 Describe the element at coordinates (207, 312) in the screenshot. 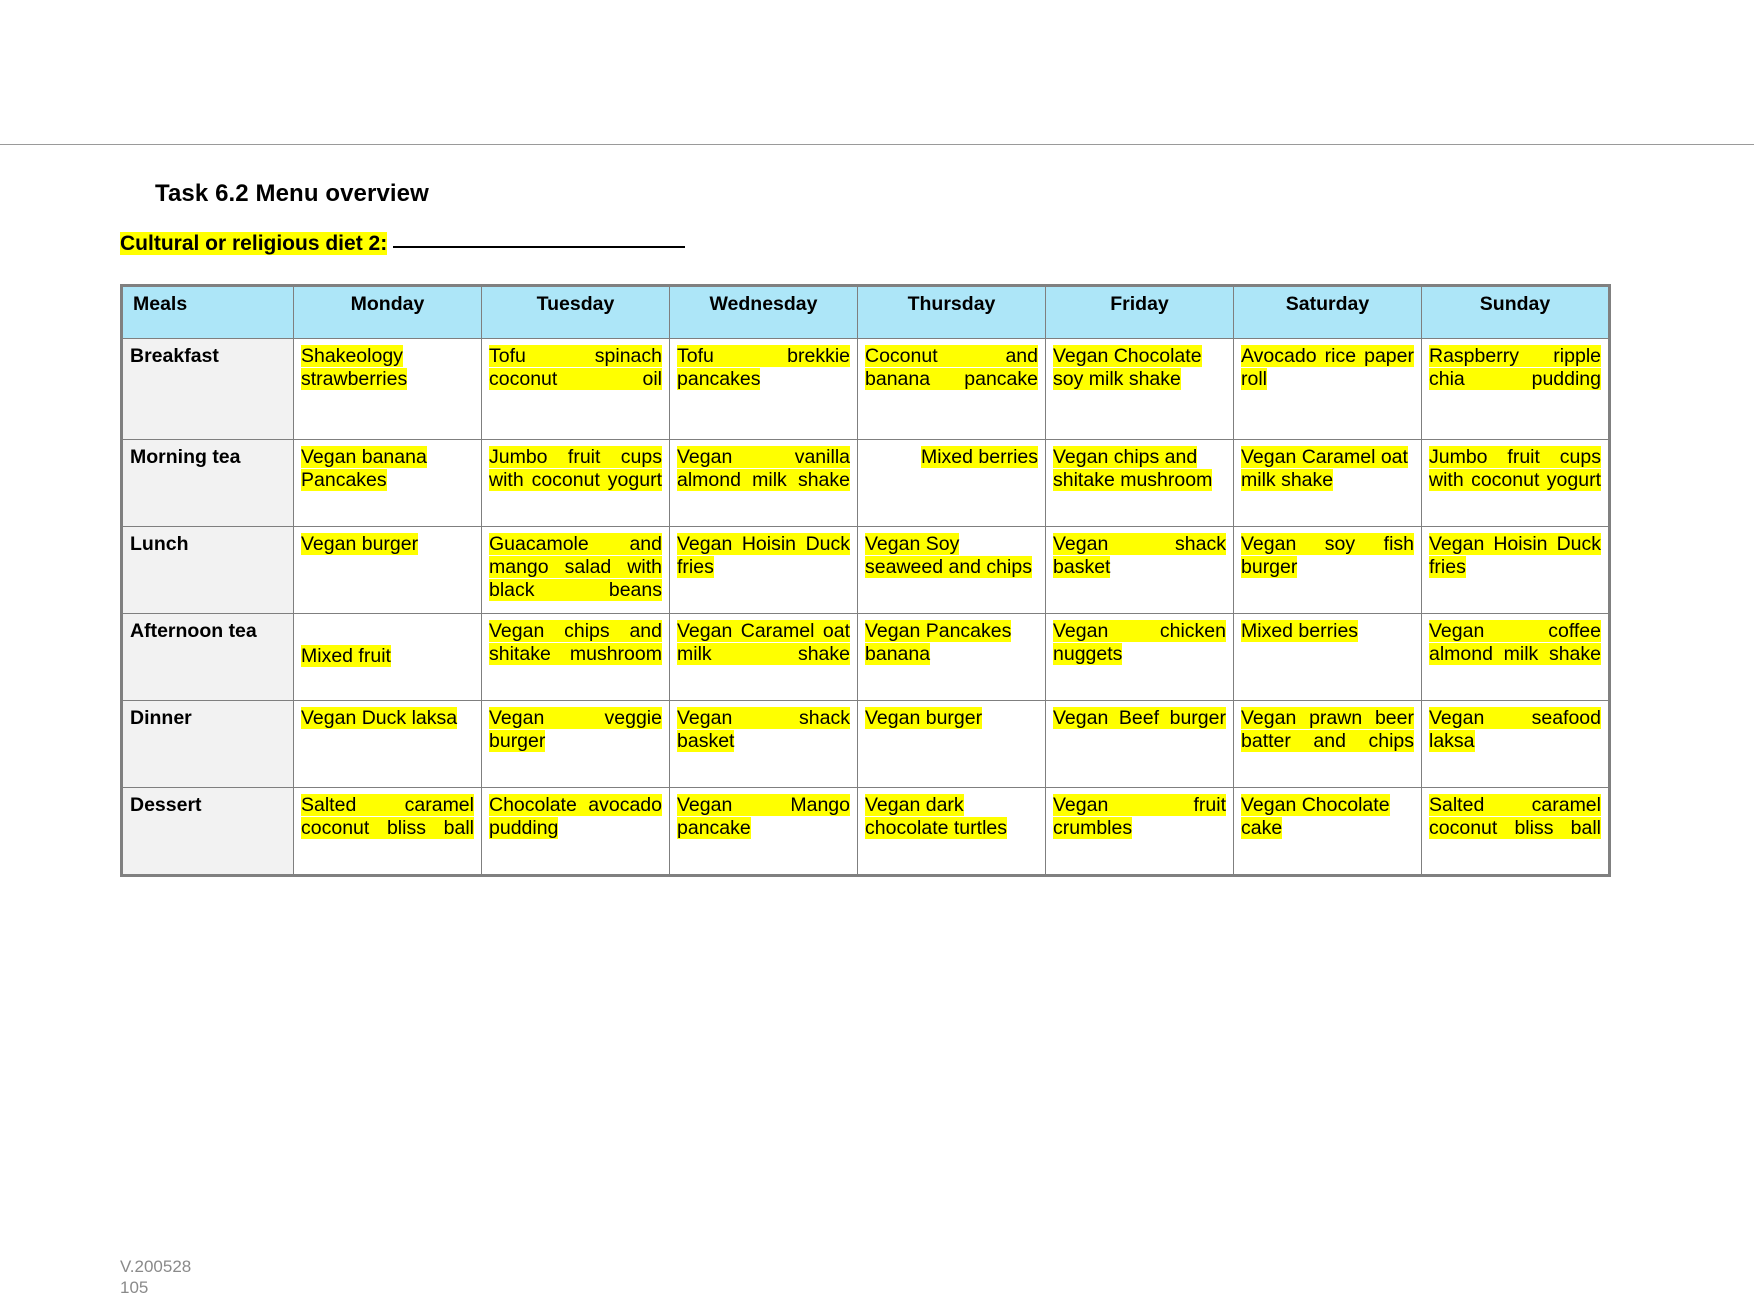

I see `column-header-meals: Meals` at that location.